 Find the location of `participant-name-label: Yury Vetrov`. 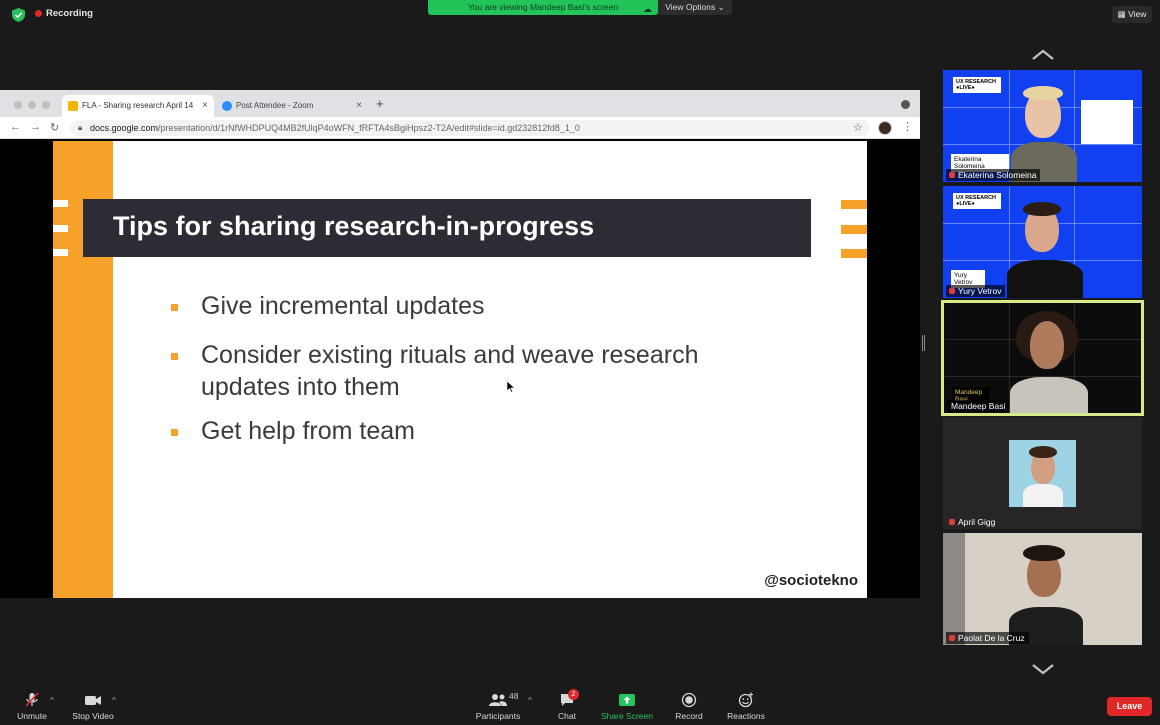

participant-name-label: Yury Vetrov is located at coordinates (976, 291).